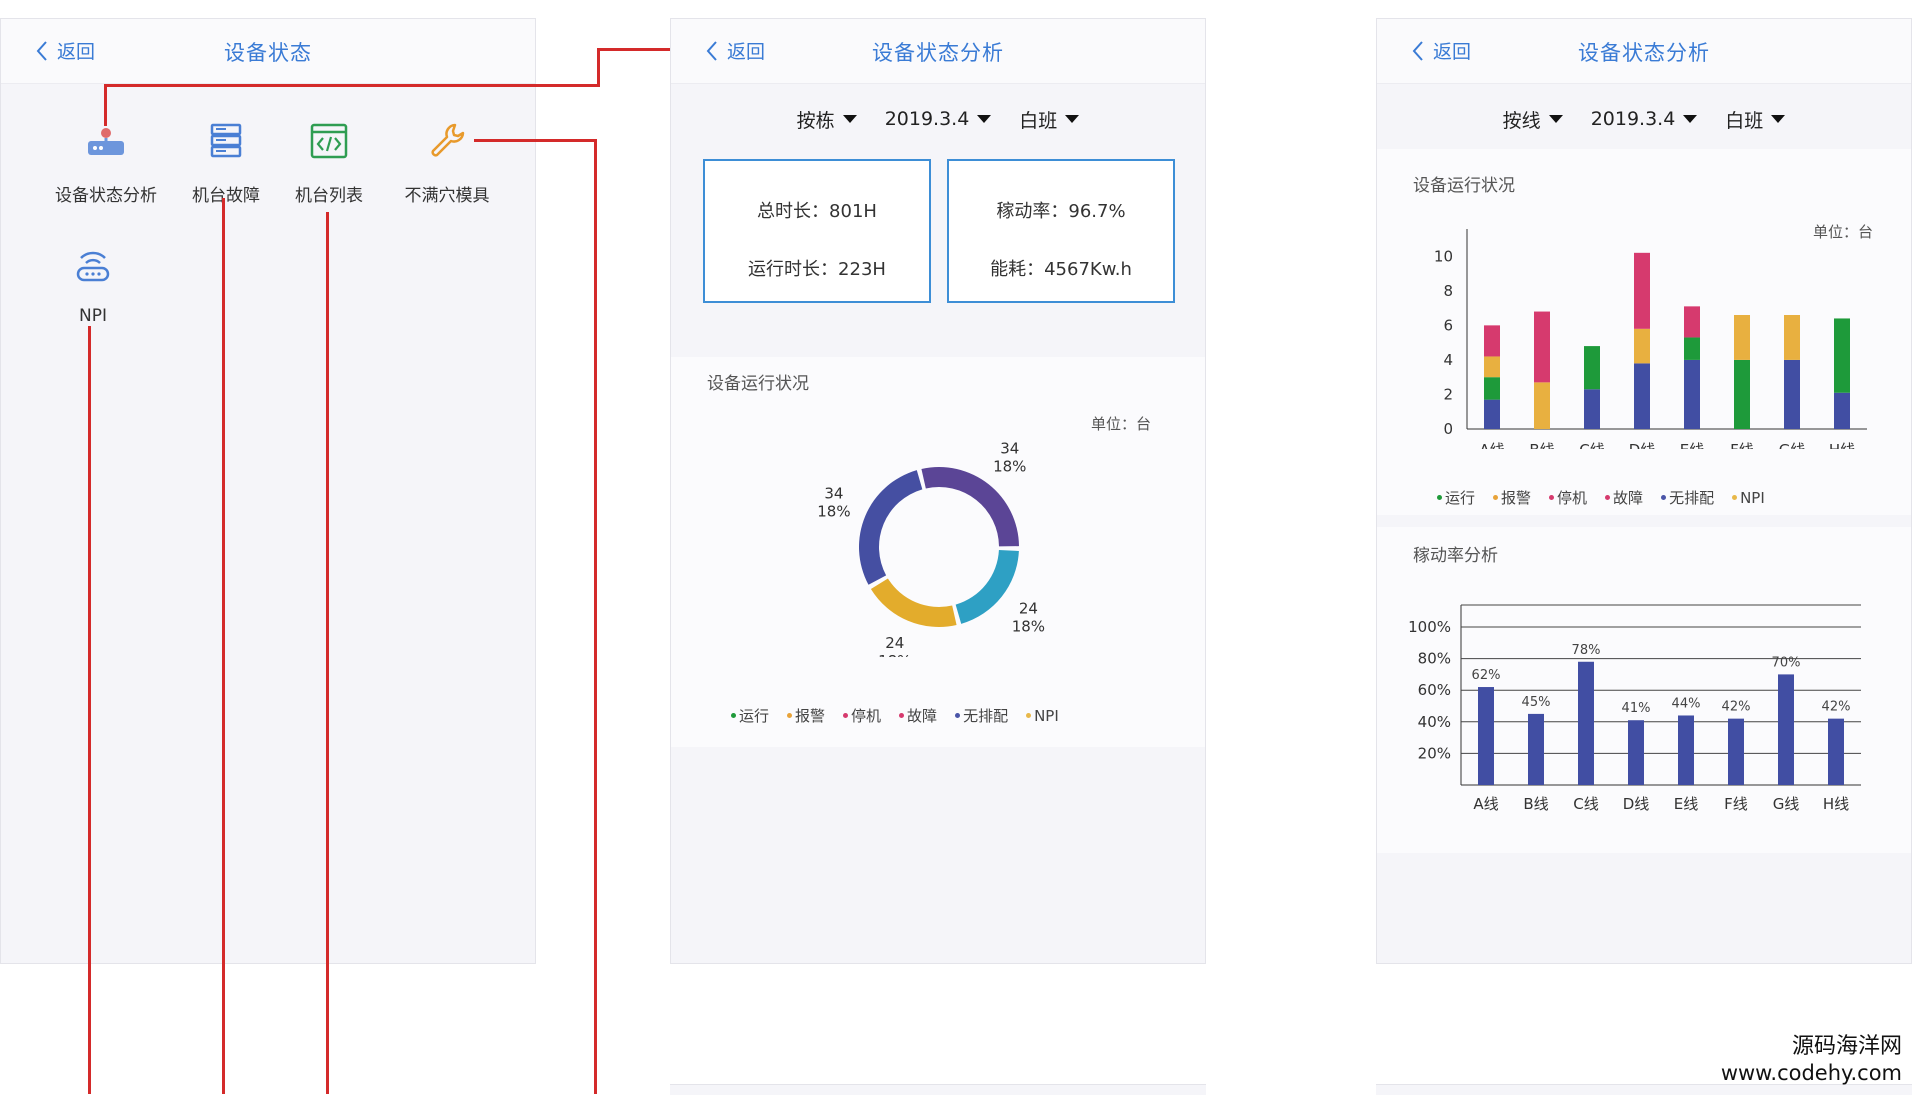  I want to click on stat-box-duration: 总时长：801H 运行时长：223H, so click(817, 231).